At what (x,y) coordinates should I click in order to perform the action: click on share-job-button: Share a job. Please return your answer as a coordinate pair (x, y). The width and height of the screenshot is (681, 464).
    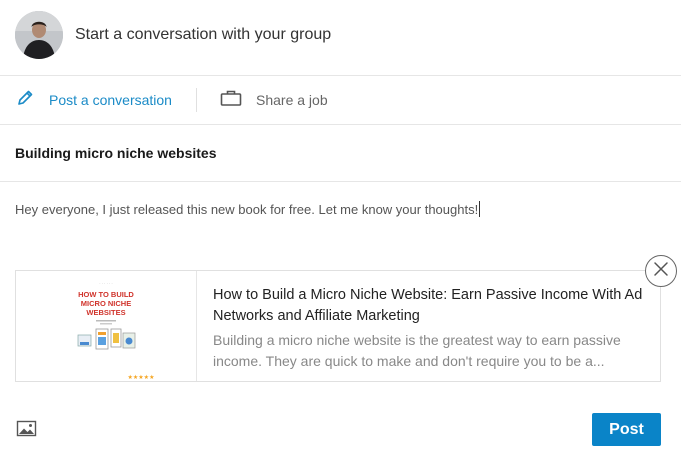
    Looking at the image, I should click on (274, 100).